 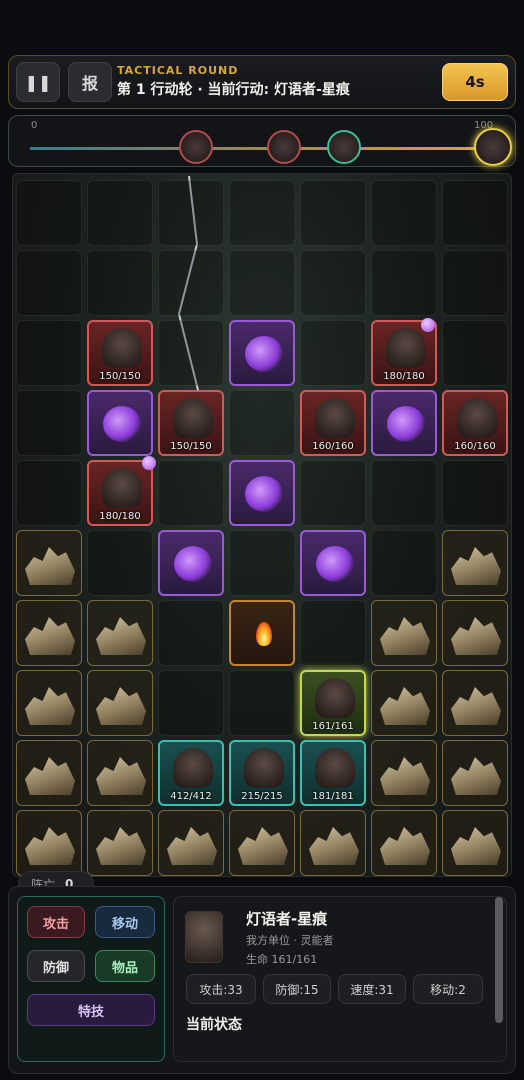 I want to click on sniper-token, so click(x=344, y=147).